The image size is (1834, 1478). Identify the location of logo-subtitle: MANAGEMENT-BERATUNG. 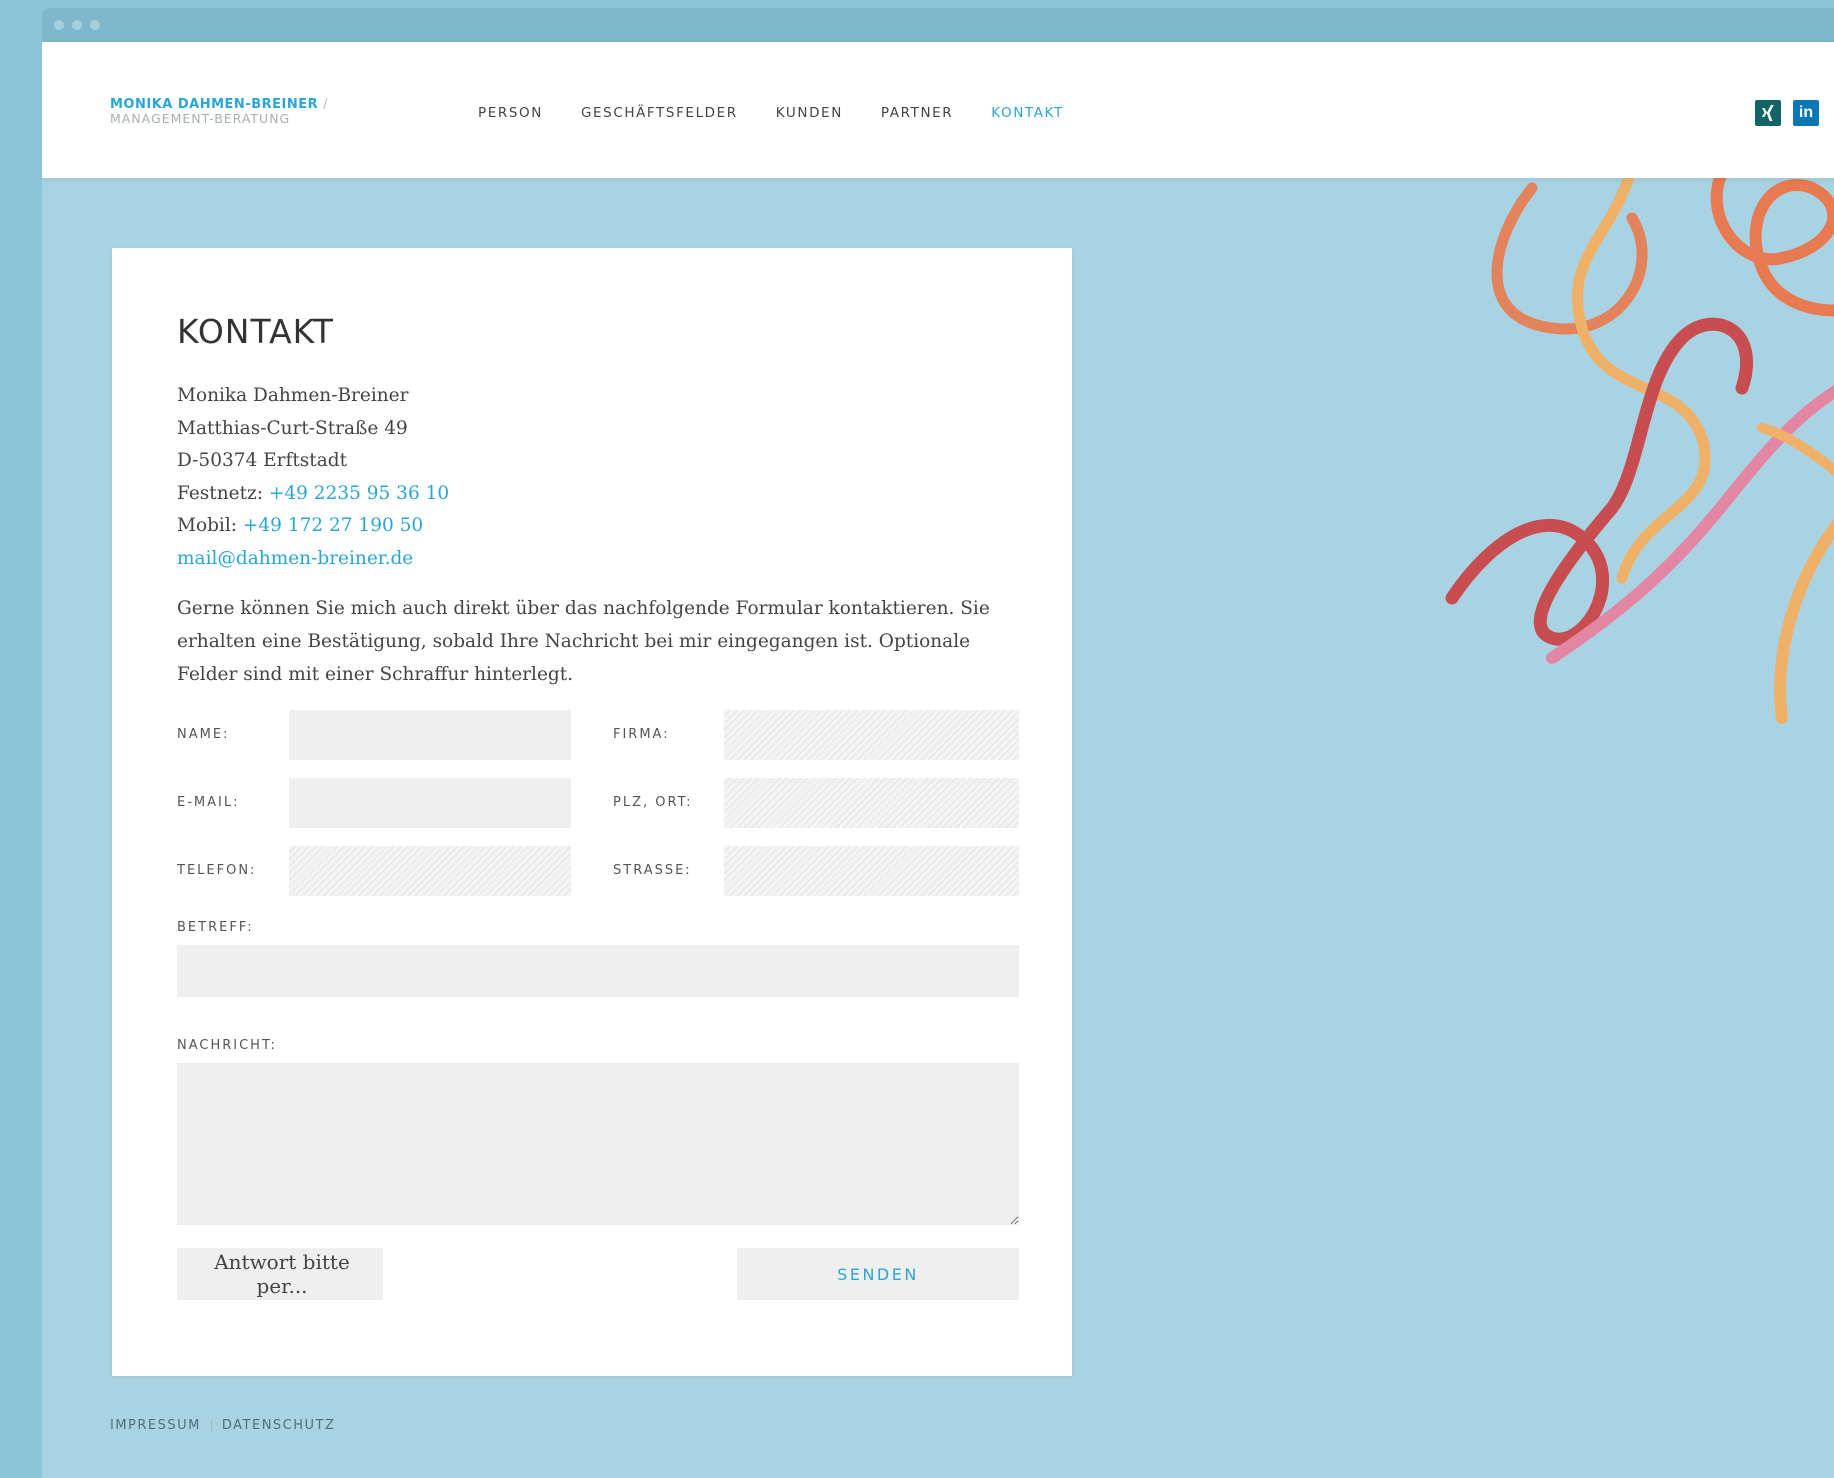
(200, 118).